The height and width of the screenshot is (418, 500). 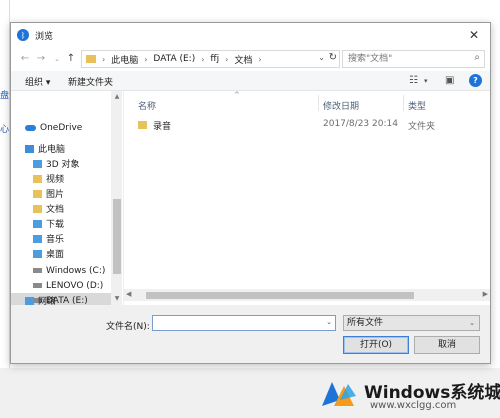 What do you see at coordinates (250, 81) in the screenshot?
I see `command-toolbar: 组织 ▾ 新建文件夹 ☷ ▾ ▣ ?` at bounding box center [250, 81].